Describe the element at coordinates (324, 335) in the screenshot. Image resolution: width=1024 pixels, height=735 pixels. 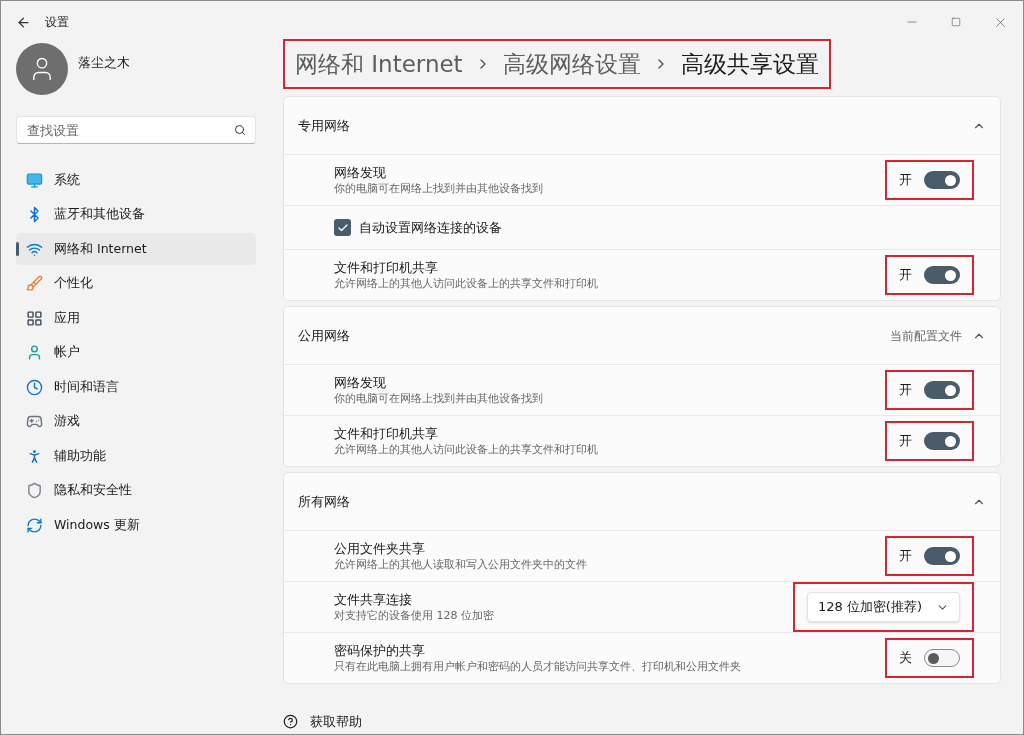
I see `section-title: 公用网络` at that location.